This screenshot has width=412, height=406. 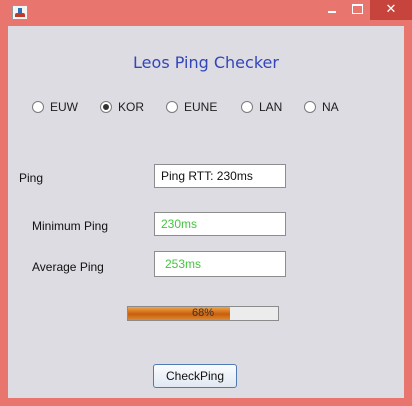 What do you see at coordinates (331, 10) in the screenshot?
I see `minimize-button` at bounding box center [331, 10].